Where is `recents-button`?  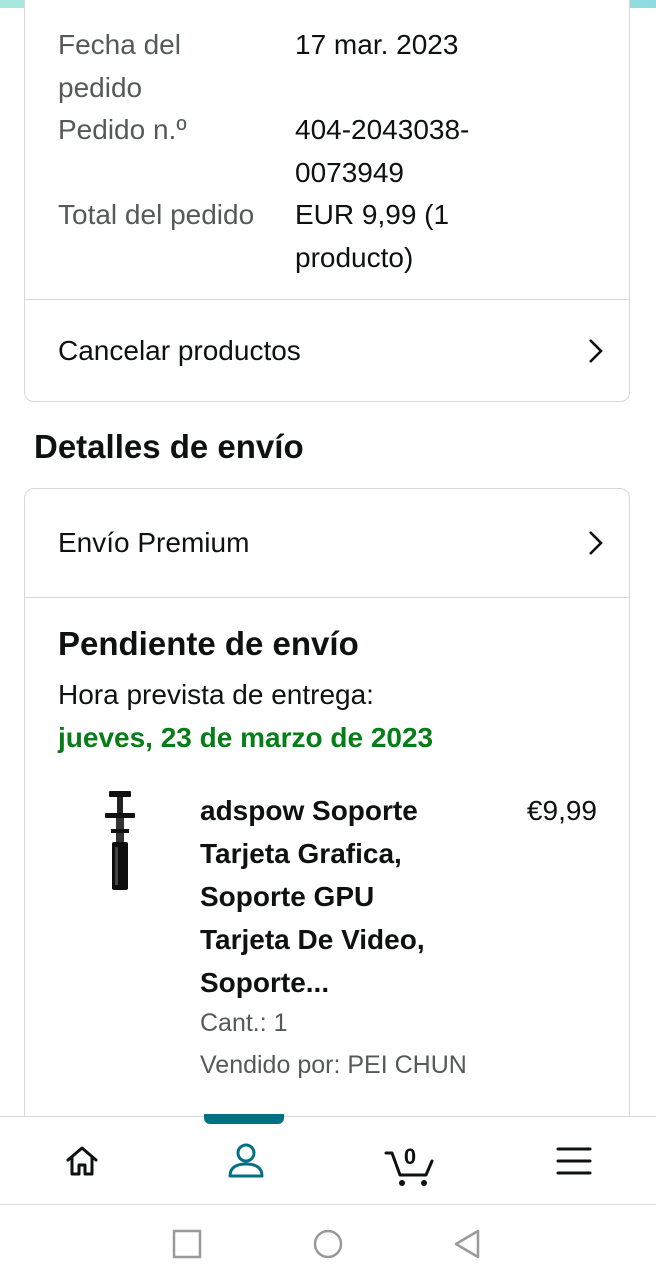
recents-button is located at coordinates (187, 1244).